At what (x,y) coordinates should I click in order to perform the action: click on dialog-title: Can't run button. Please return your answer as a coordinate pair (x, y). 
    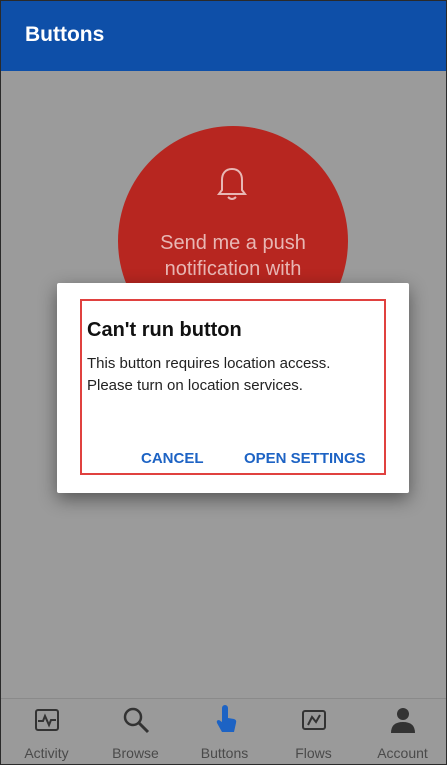
    Looking at the image, I should click on (164, 330).